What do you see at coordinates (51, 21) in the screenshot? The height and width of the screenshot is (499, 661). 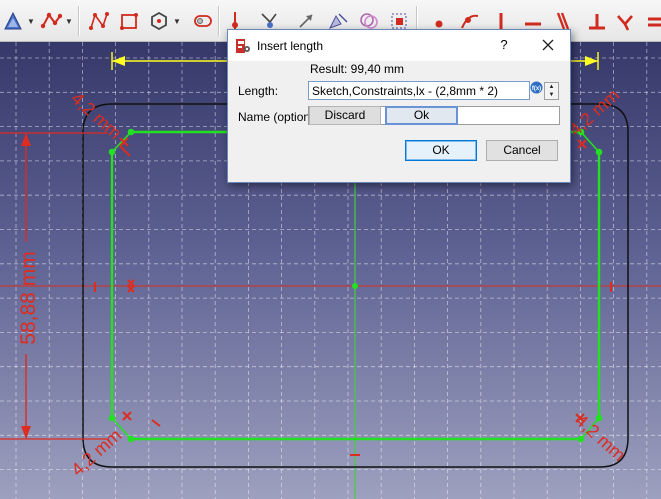 I see `polyline-icon` at bounding box center [51, 21].